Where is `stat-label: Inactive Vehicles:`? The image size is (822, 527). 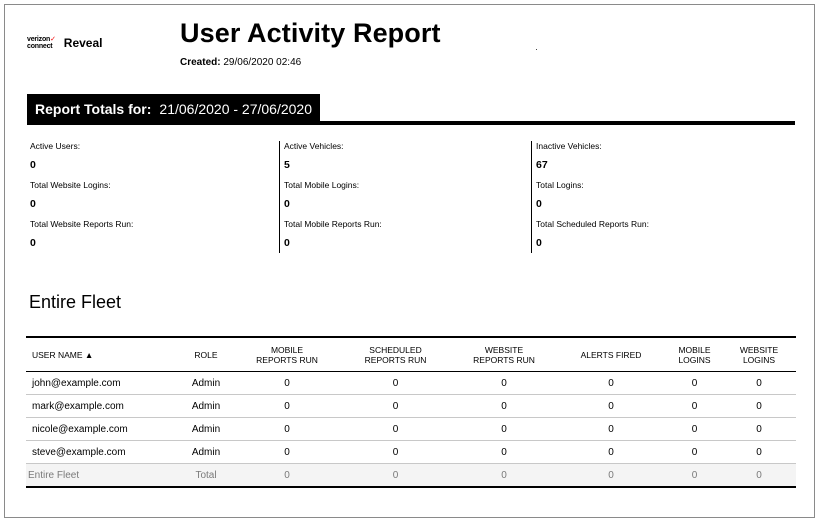
stat-label: Inactive Vehicles: is located at coordinates (569, 146).